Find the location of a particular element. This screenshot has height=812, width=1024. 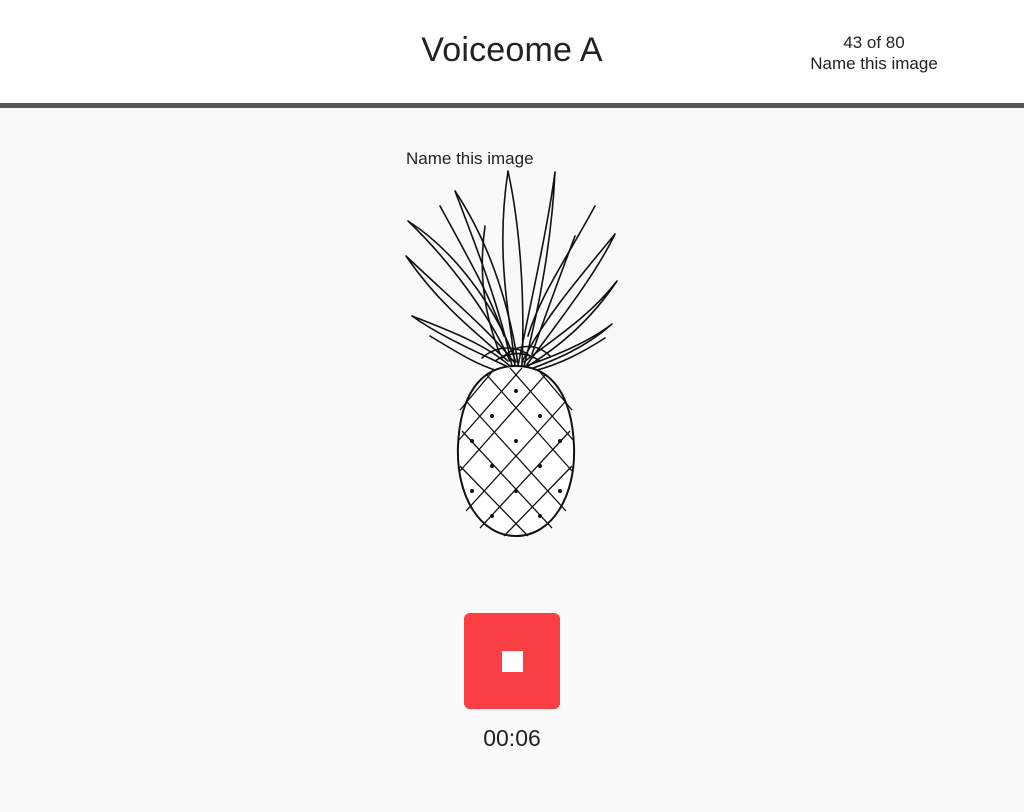

recording-timer: 00:06 is located at coordinates (512, 738).